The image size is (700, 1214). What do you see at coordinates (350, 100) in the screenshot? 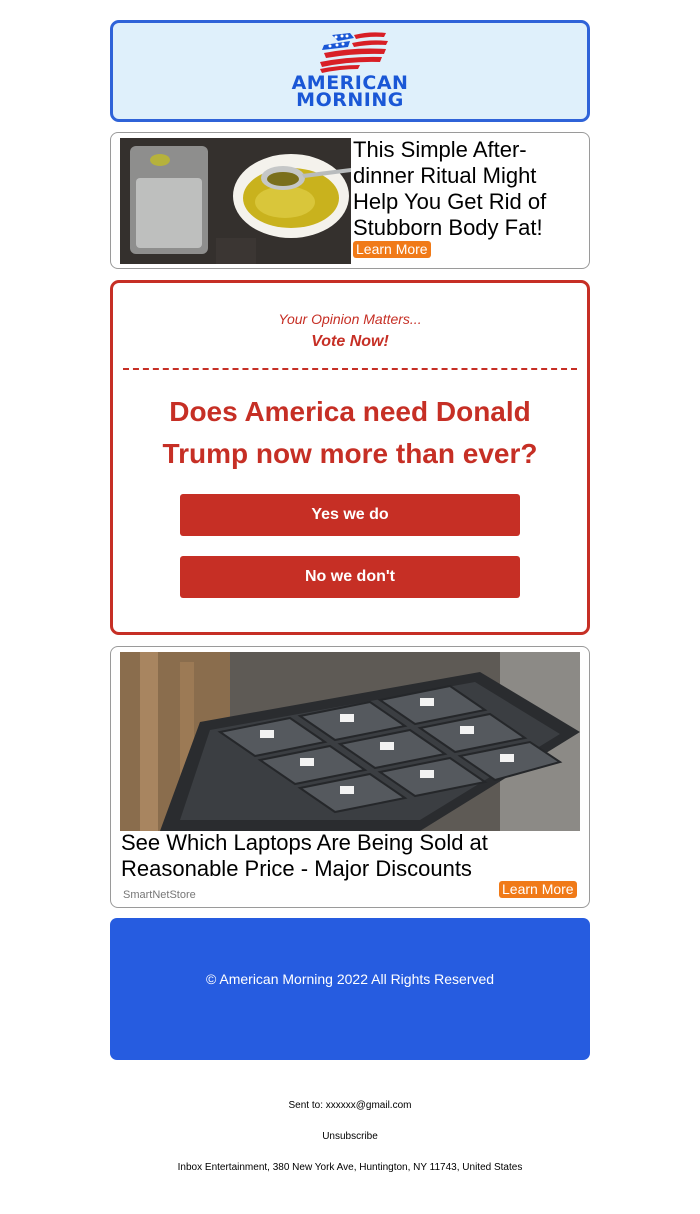
I see `logo-line-morning: MORNING` at bounding box center [350, 100].